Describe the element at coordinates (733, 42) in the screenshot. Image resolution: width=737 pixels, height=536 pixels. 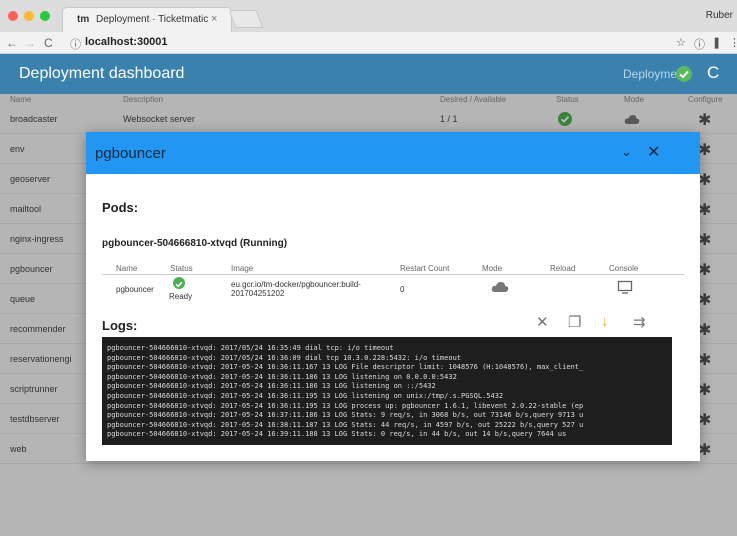
I see `browser-menu-icon: ⋮` at that location.